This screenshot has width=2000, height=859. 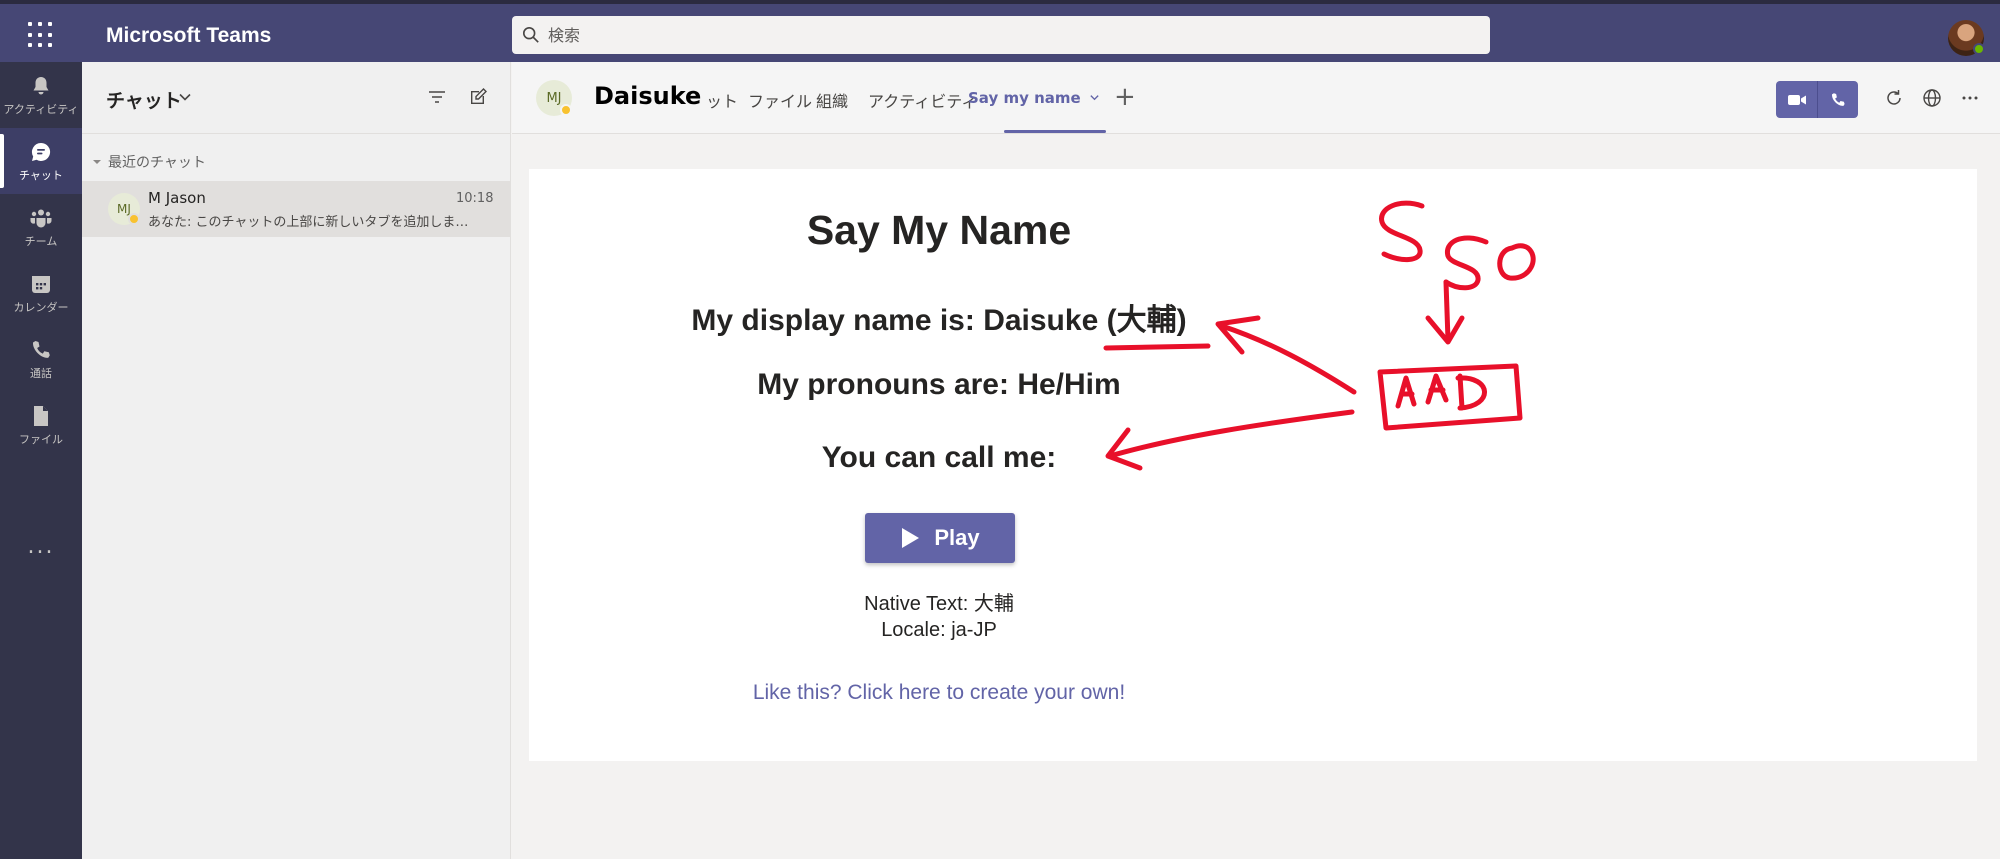 I want to click on globe-icon, so click(x=1932, y=98).